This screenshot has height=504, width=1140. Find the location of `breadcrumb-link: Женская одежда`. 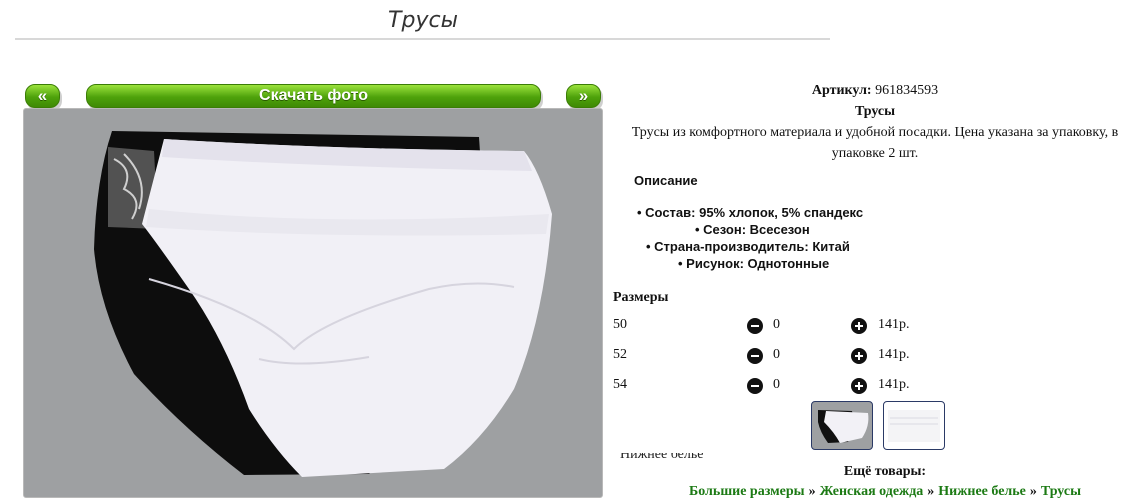

breadcrumb-link: Женская одежда is located at coordinates (872, 491).